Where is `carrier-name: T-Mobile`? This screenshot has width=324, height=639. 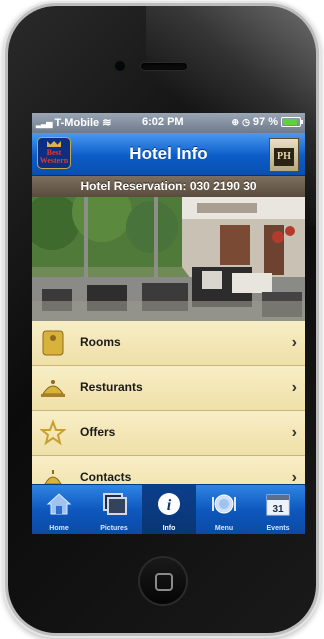 carrier-name: T-Mobile is located at coordinates (77, 123).